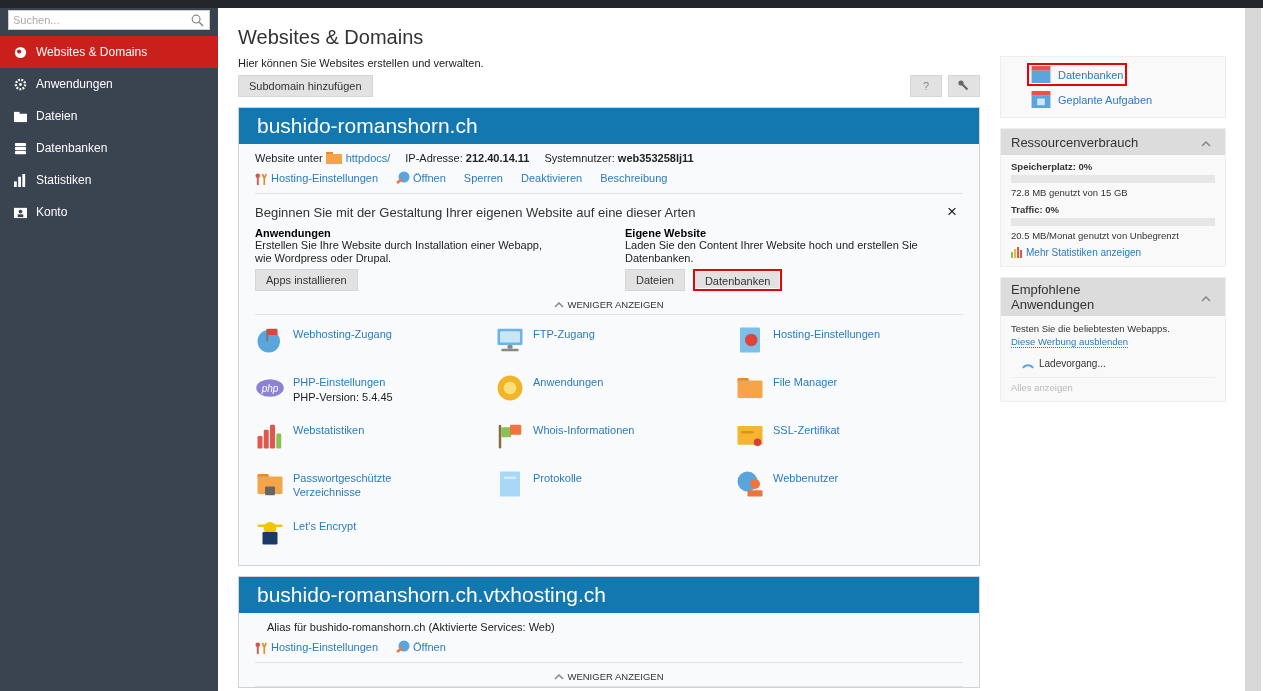  I want to click on scrollbar, so click(1253, 349).